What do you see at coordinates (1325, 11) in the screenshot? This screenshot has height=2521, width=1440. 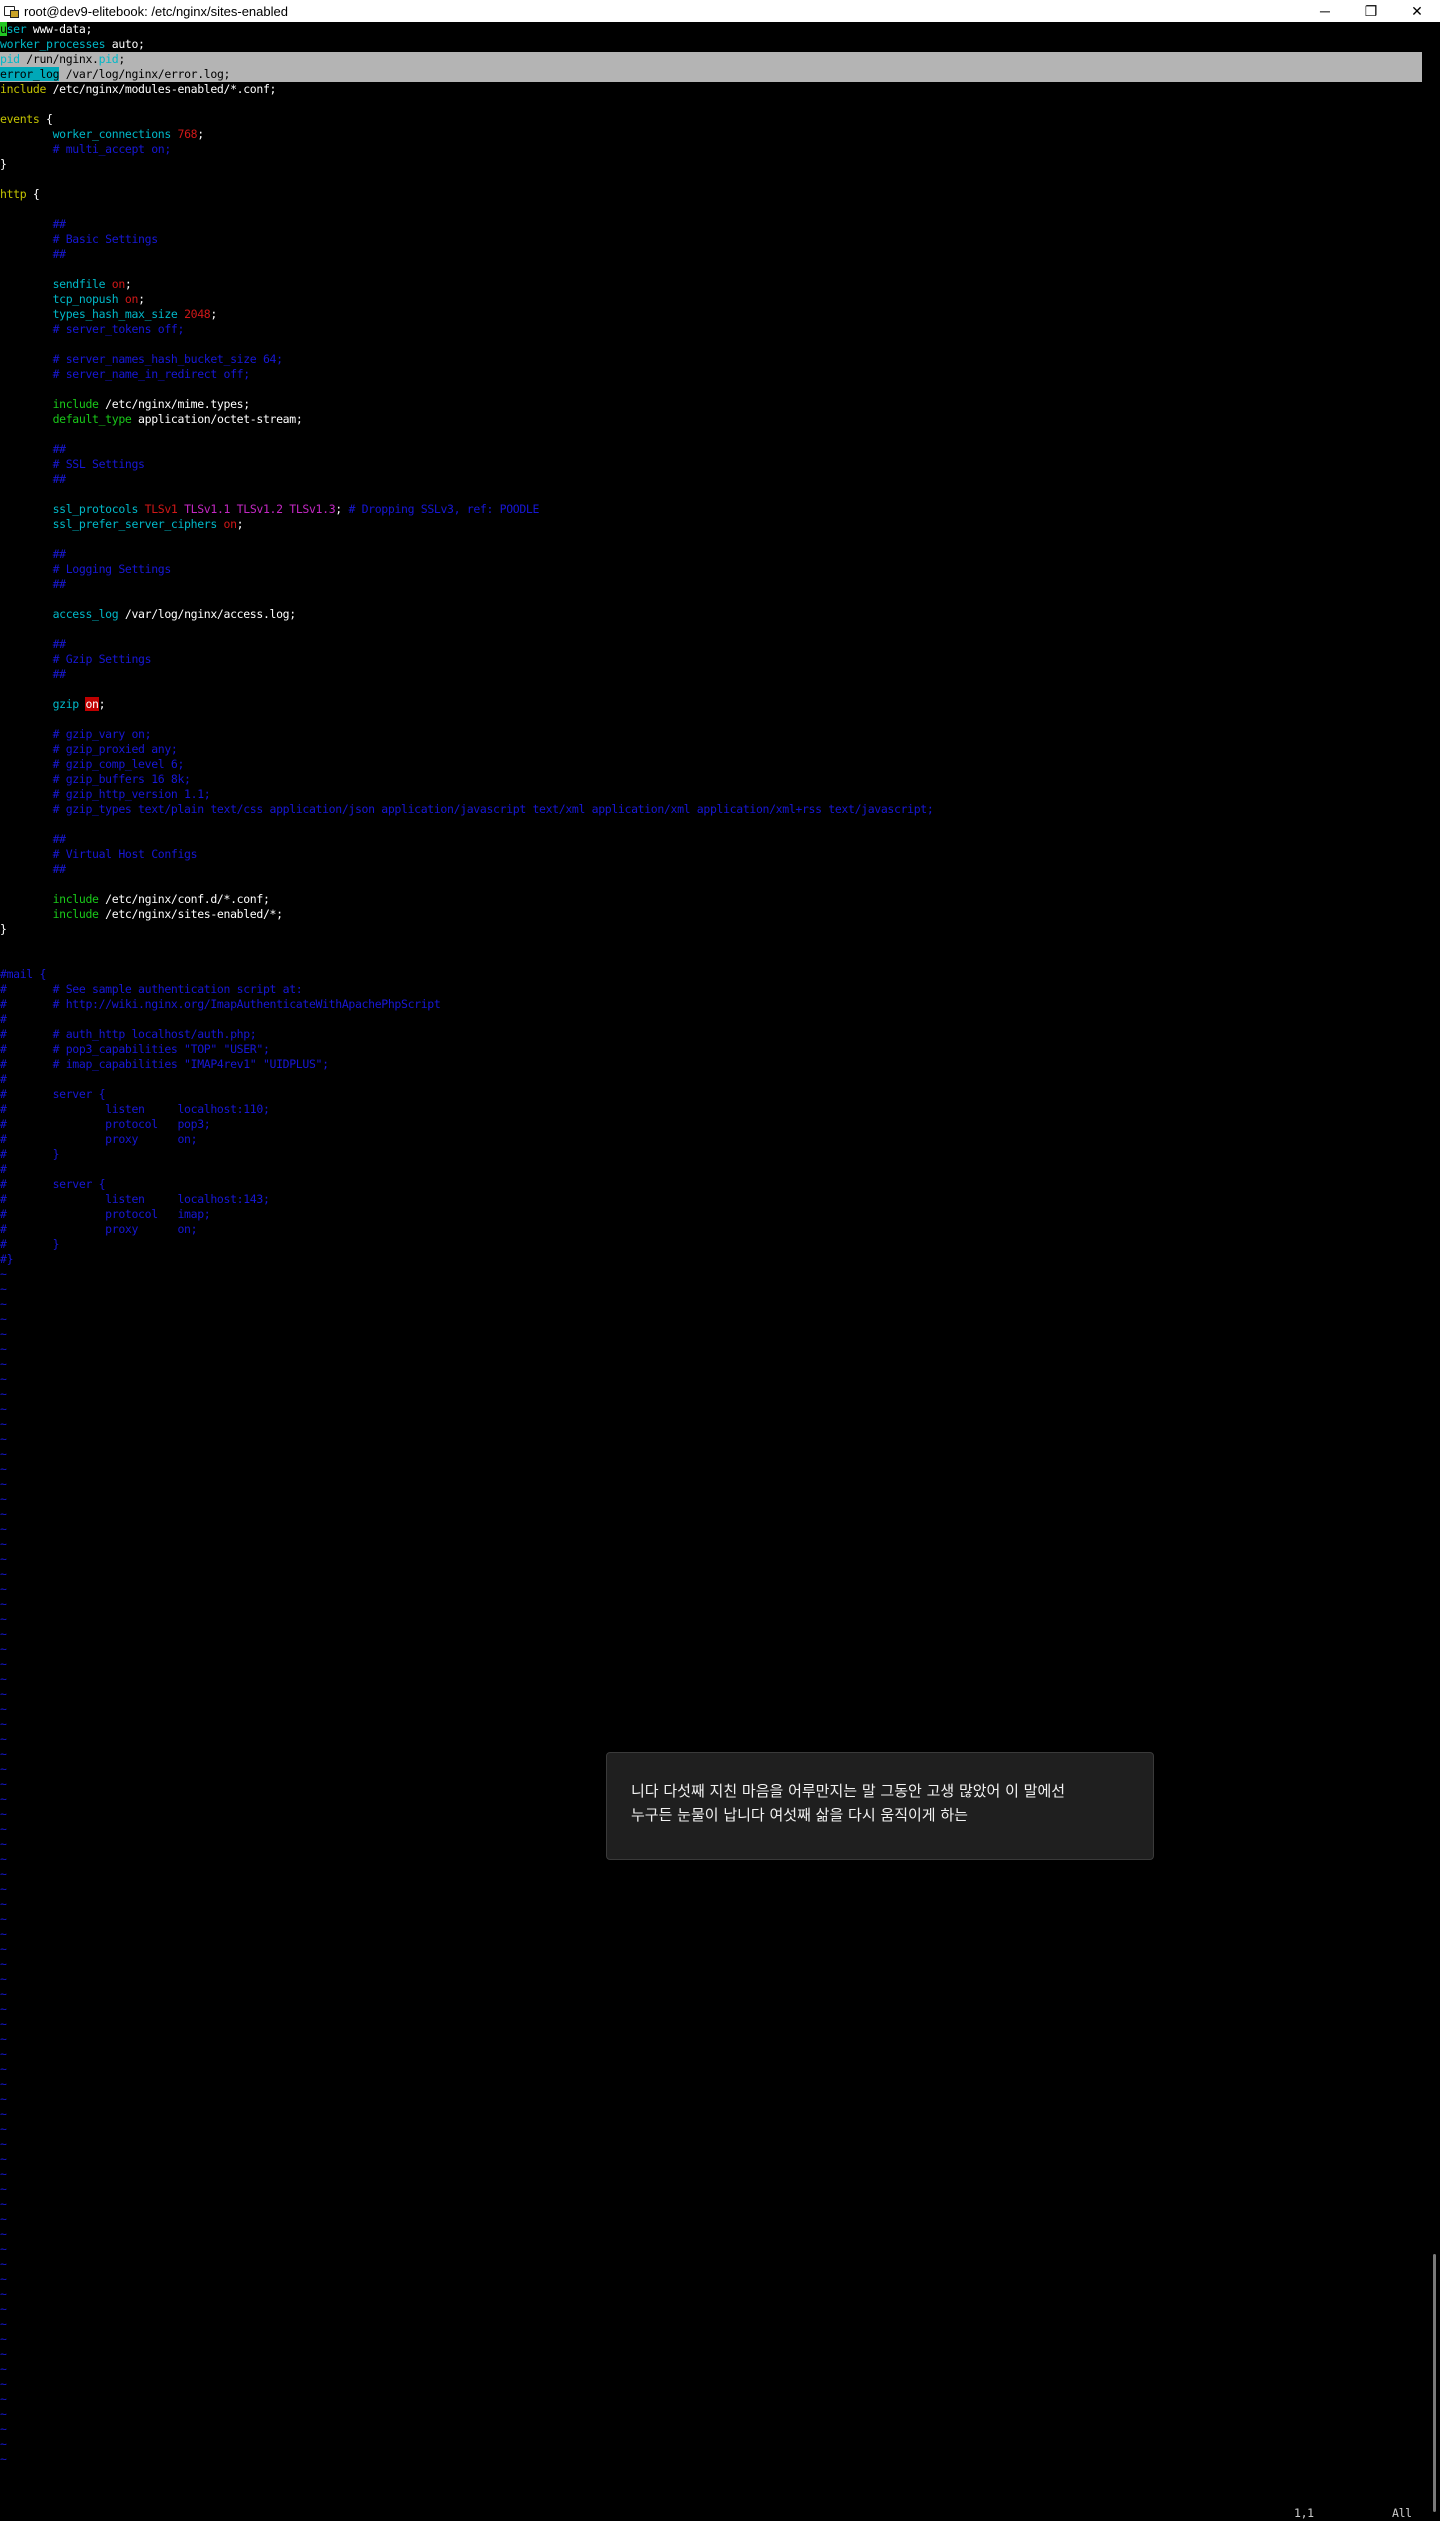 I see `minimize-button: ─` at bounding box center [1325, 11].